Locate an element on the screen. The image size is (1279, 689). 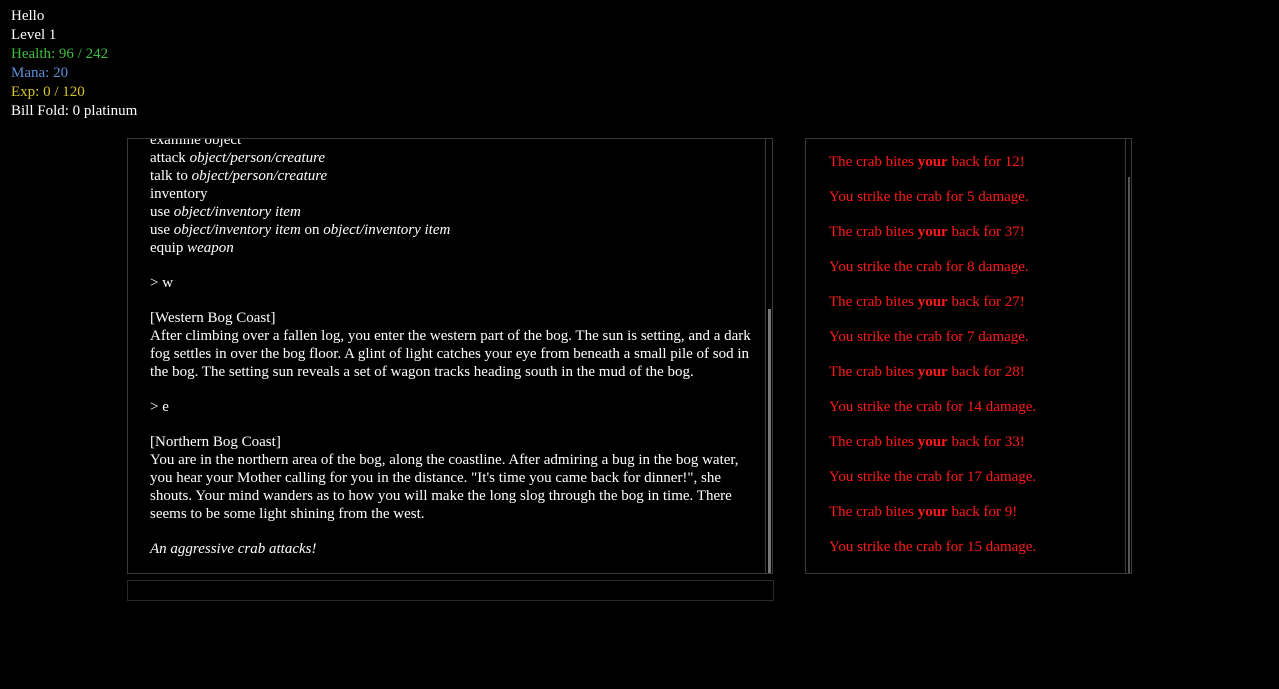
combat-message-text: You strike the crab for 5 damage. is located at coordinates (929, 197).